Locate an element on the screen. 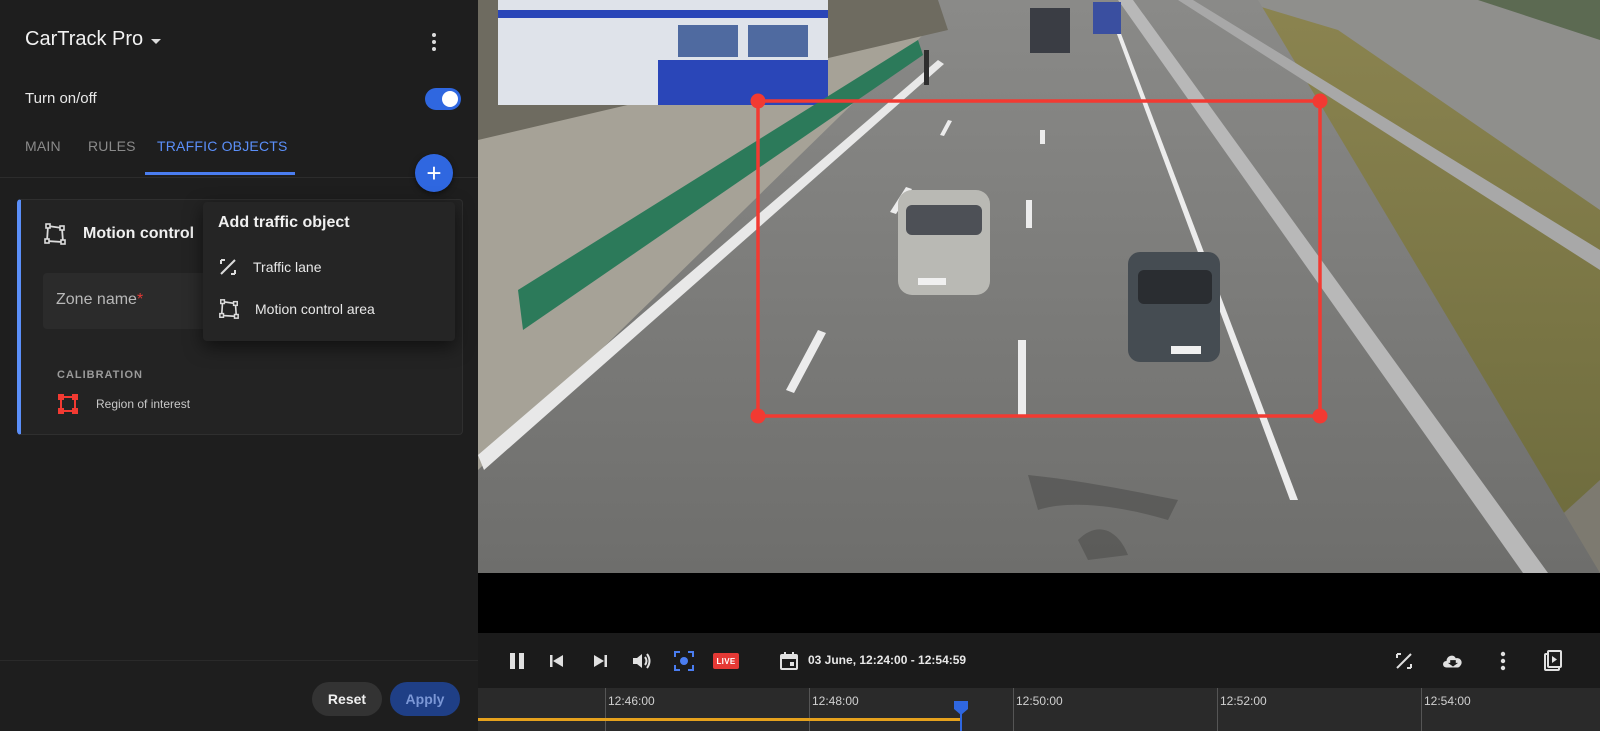  zone-name-field: Zone name* is located at coordinates (135, 301).